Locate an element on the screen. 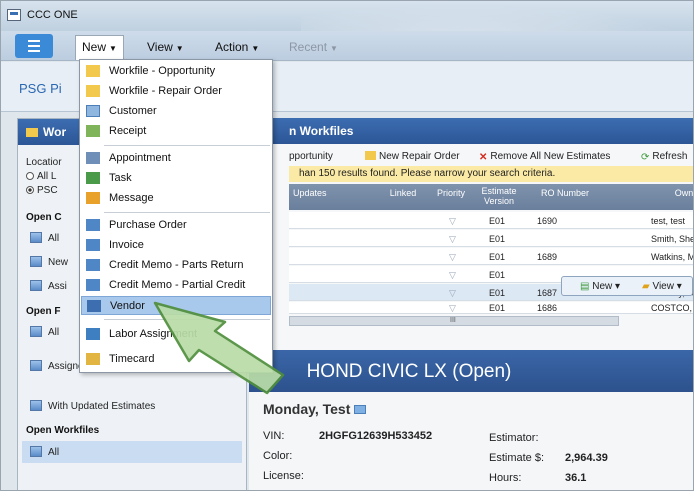  timecard-icon is located at coordinates (93, 359).